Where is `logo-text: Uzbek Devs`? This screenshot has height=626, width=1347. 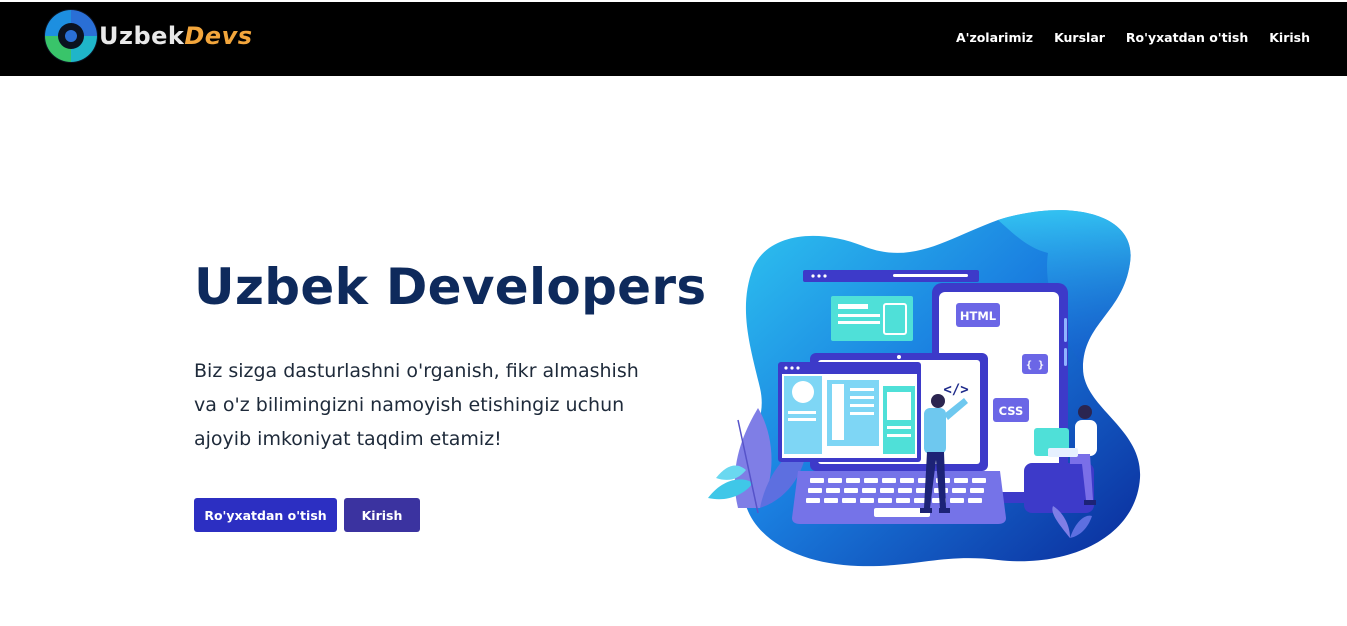 logo-text: Uzbek Devs is located at coordinates (176, 36).